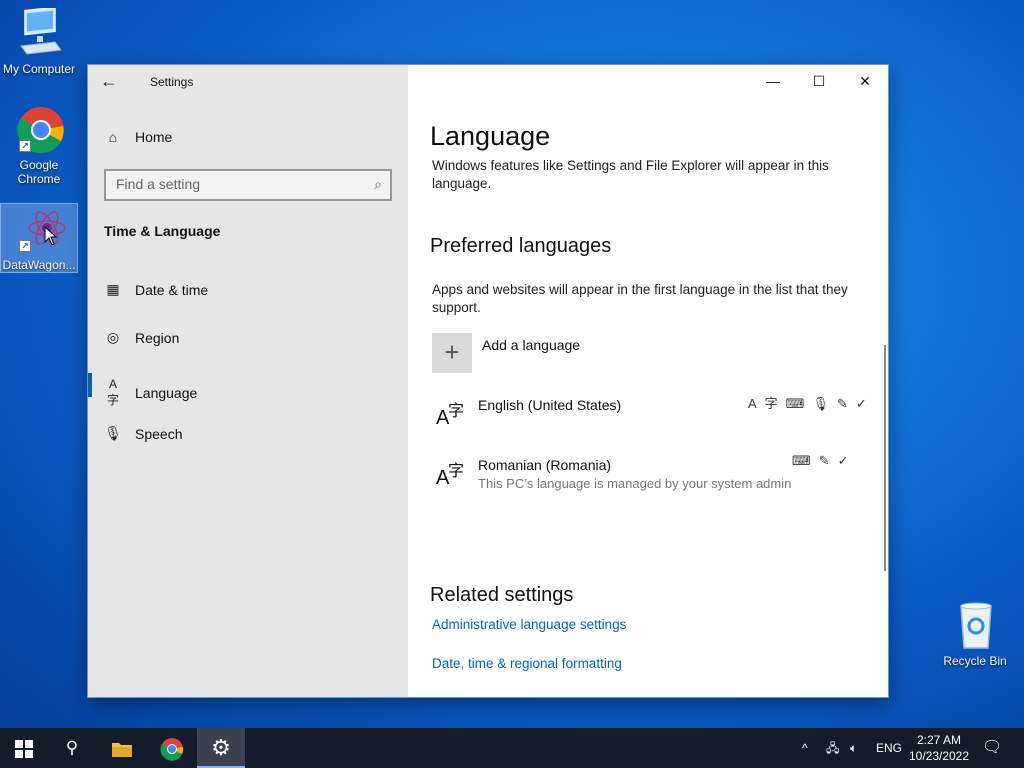 The height and width of the screenshot is (768, 1024). What do you see at coordinates (166, 392) in the screenshot?
I see `nav-item-label: Language` at bounding box center [166, 392].